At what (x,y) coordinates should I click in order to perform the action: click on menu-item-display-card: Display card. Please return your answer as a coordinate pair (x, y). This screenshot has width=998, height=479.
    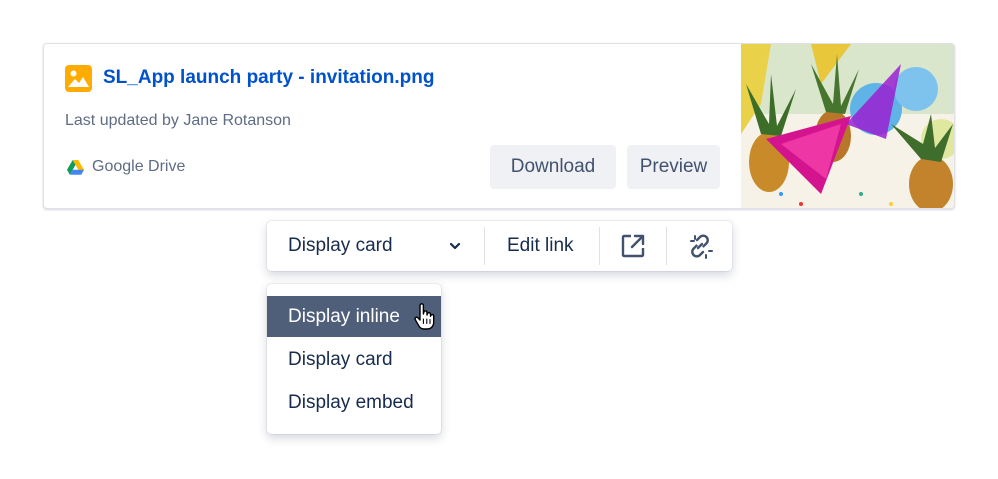
    Looking at the image, I should click on (354, 359).